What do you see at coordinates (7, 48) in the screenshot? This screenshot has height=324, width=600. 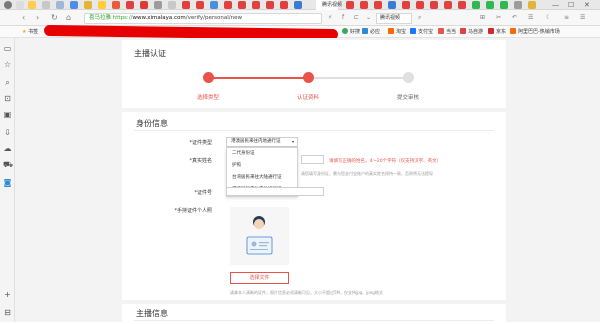 I see `tabs-icon: ▭` at bounding box center [7, 48].